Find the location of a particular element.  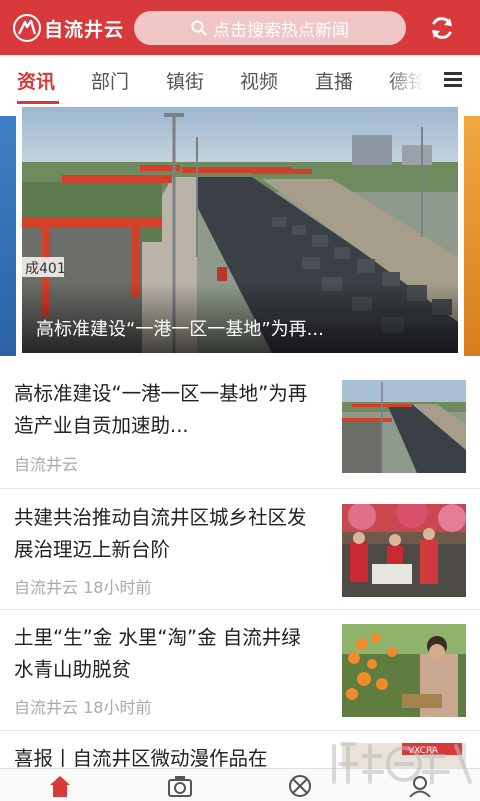

app-header: 自流井云 点击搜索热点新闻 is located at coordinates (240, 27).